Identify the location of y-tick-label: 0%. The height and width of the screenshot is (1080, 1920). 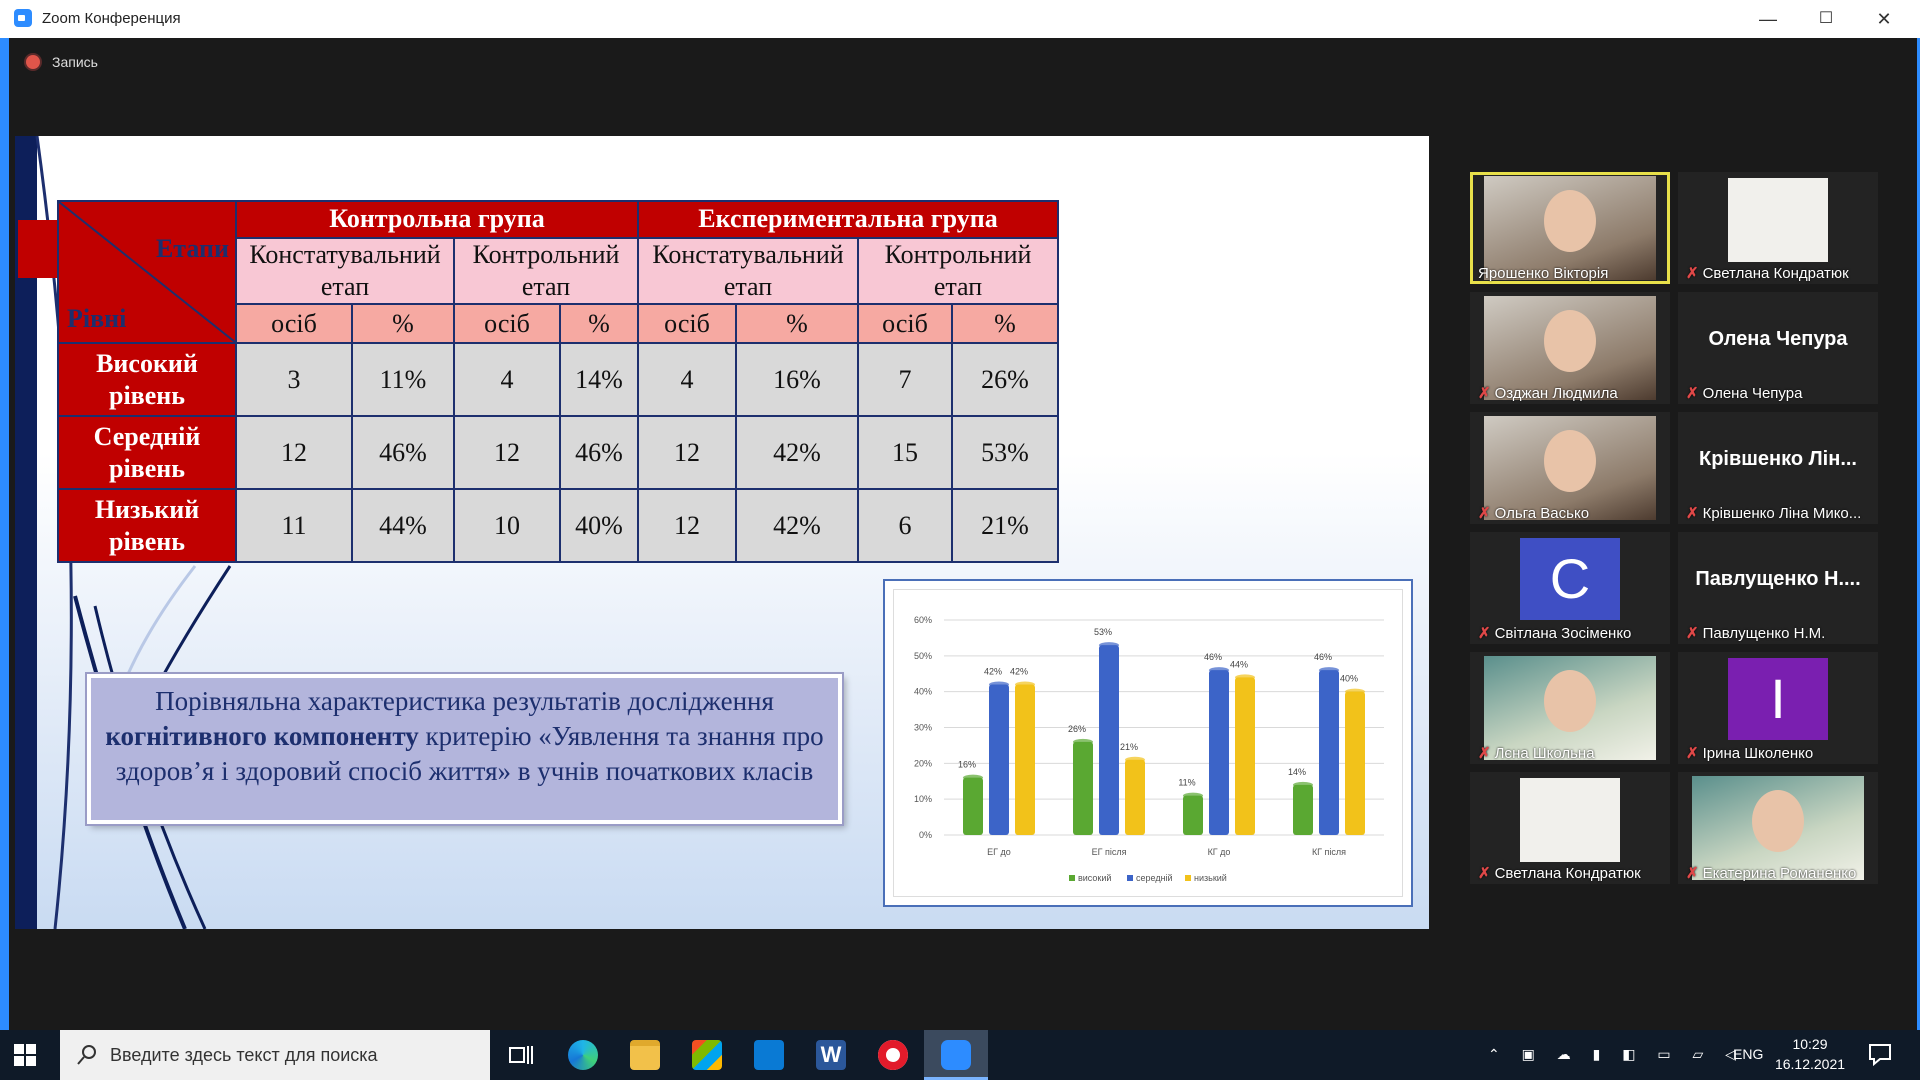
(925, 835).